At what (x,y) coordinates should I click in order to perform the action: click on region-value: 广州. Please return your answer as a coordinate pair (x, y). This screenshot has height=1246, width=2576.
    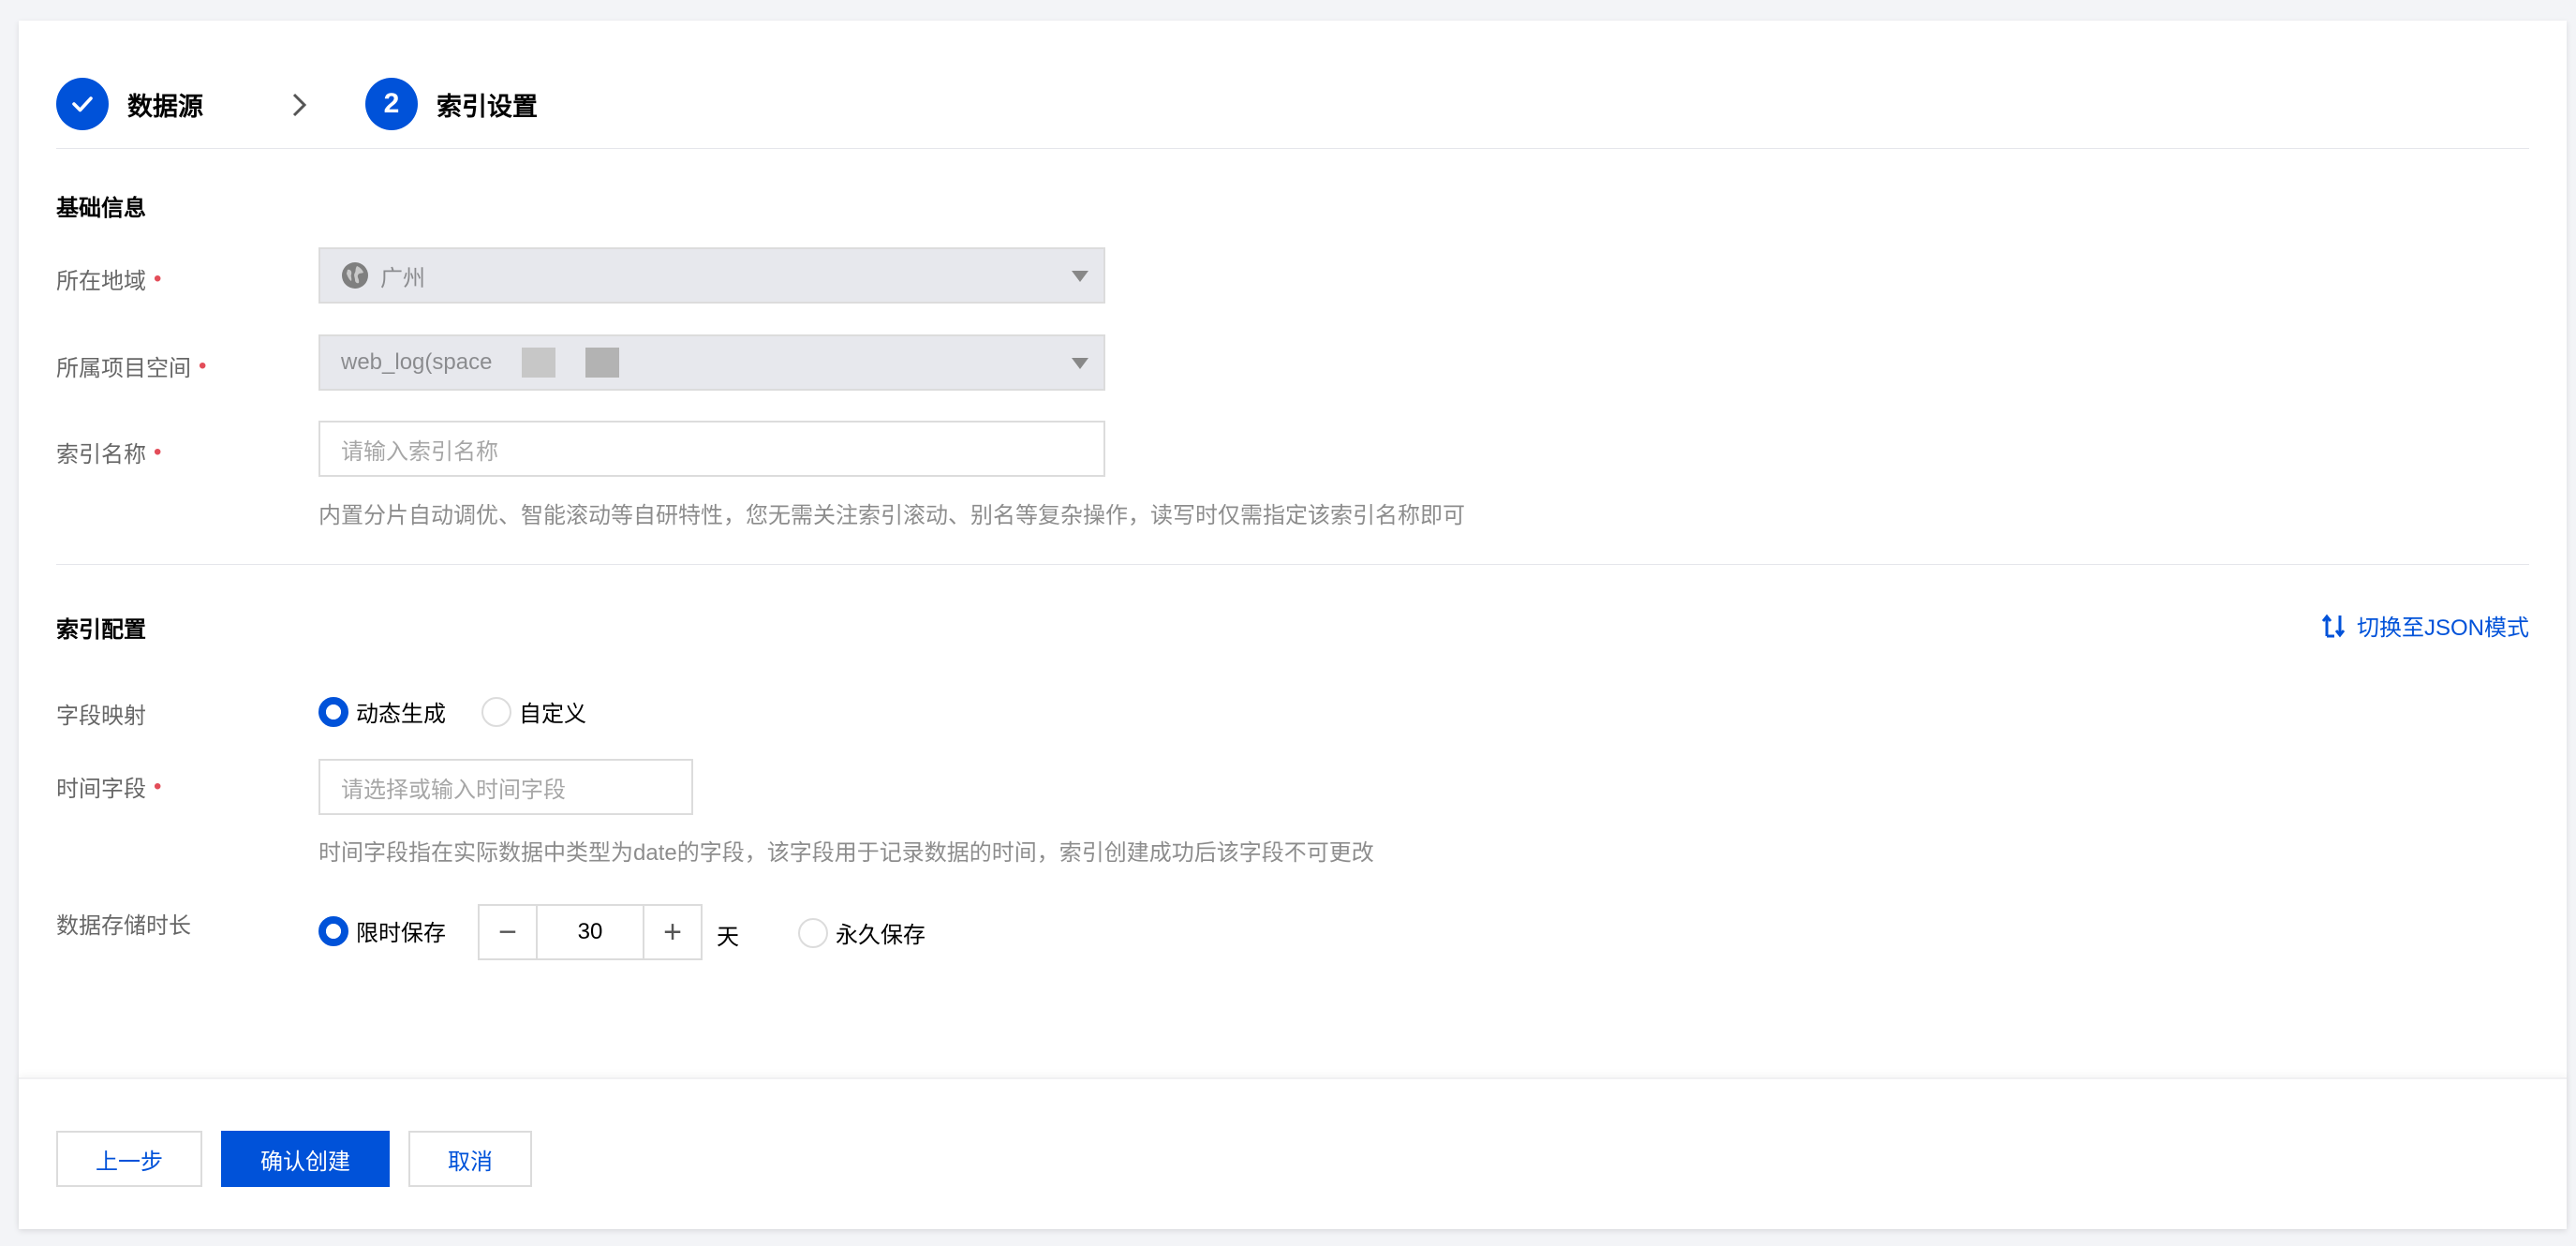
    Looking at the image, I should click on (402, 278).